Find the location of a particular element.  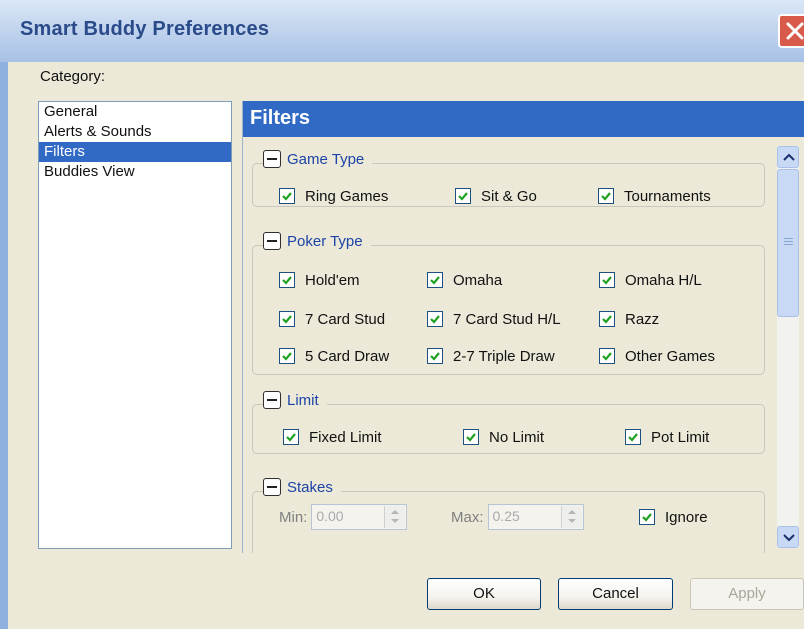

stakes-group: Stakes Min: 0.00 Max: 0.25 Ignore is located at coordinates (508, 515).